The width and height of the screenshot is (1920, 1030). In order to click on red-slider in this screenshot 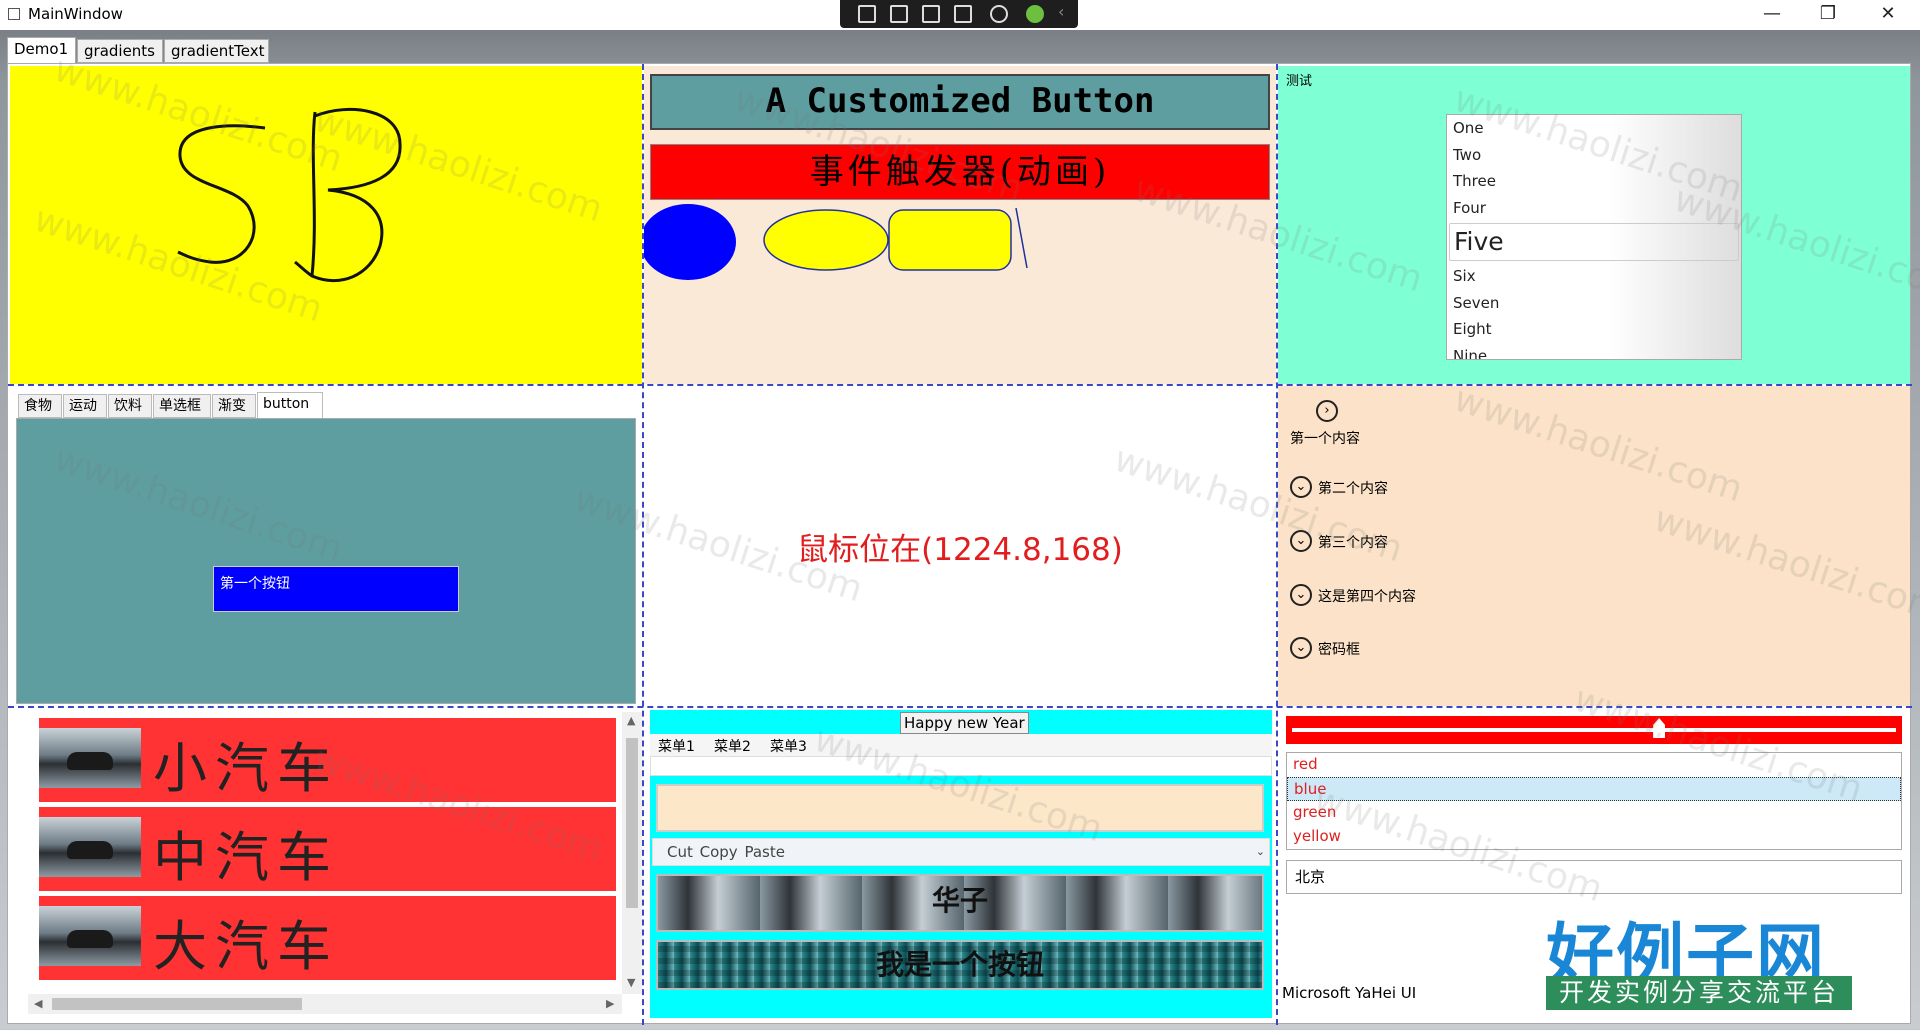, I will do `click(1594, 730)`.